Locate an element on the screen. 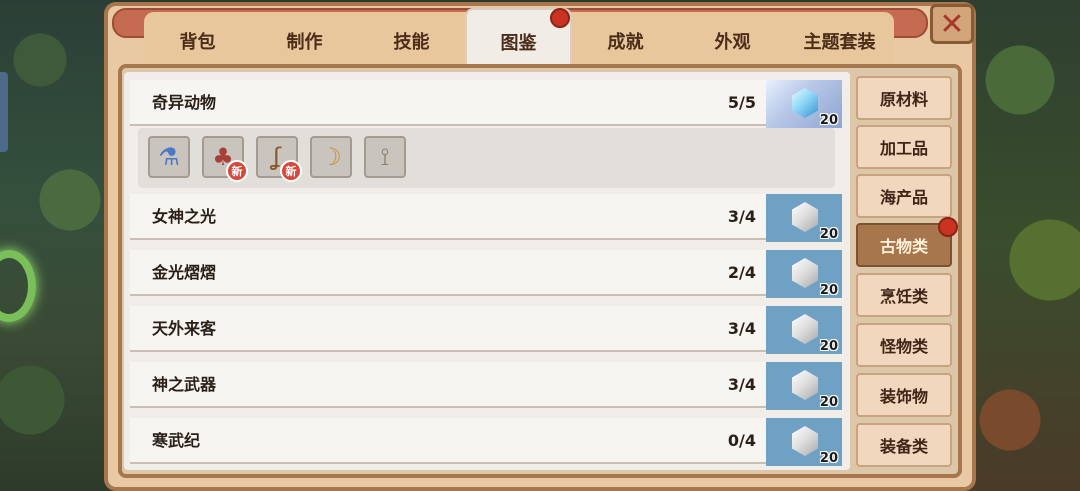  close-icon: ✕ is located at coordinates (952, 24).